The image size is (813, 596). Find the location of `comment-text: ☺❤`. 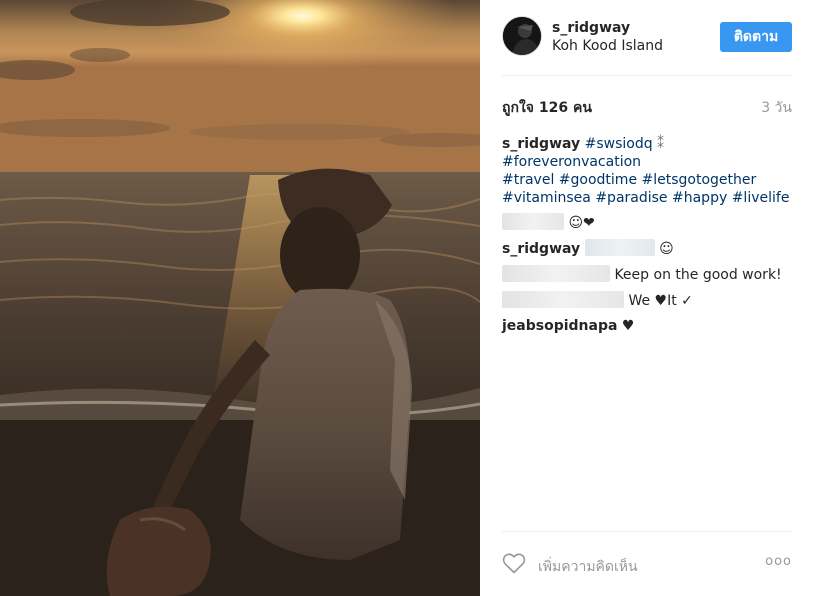

comment-text: ☺❤ is located at coordinates (581, 223).